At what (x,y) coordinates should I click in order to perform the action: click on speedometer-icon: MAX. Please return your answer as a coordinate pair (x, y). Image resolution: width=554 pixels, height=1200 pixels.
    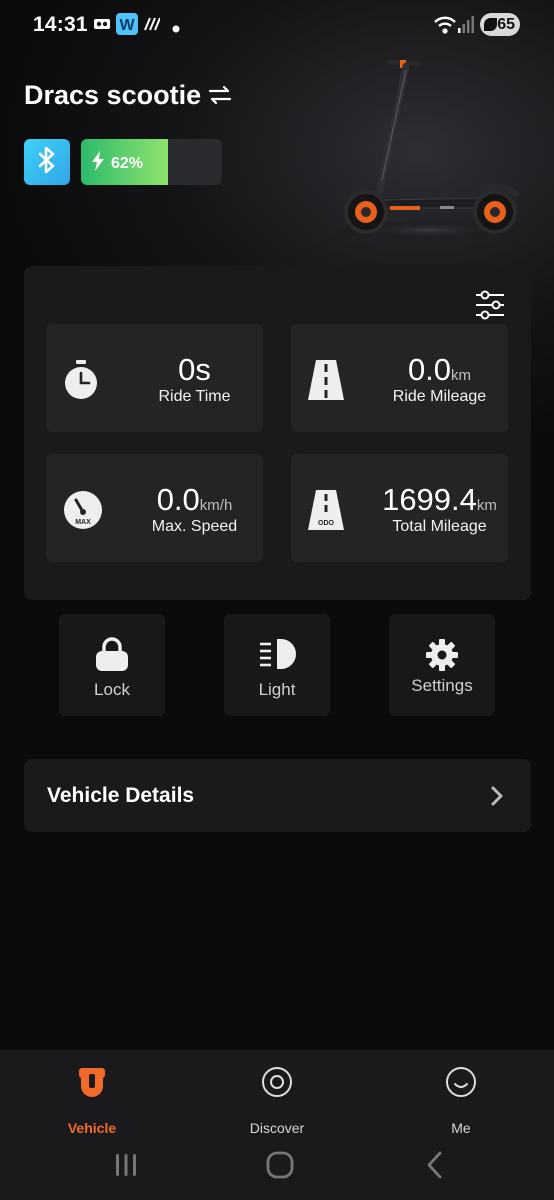
    Looking at the image, I should click on (83, 512).